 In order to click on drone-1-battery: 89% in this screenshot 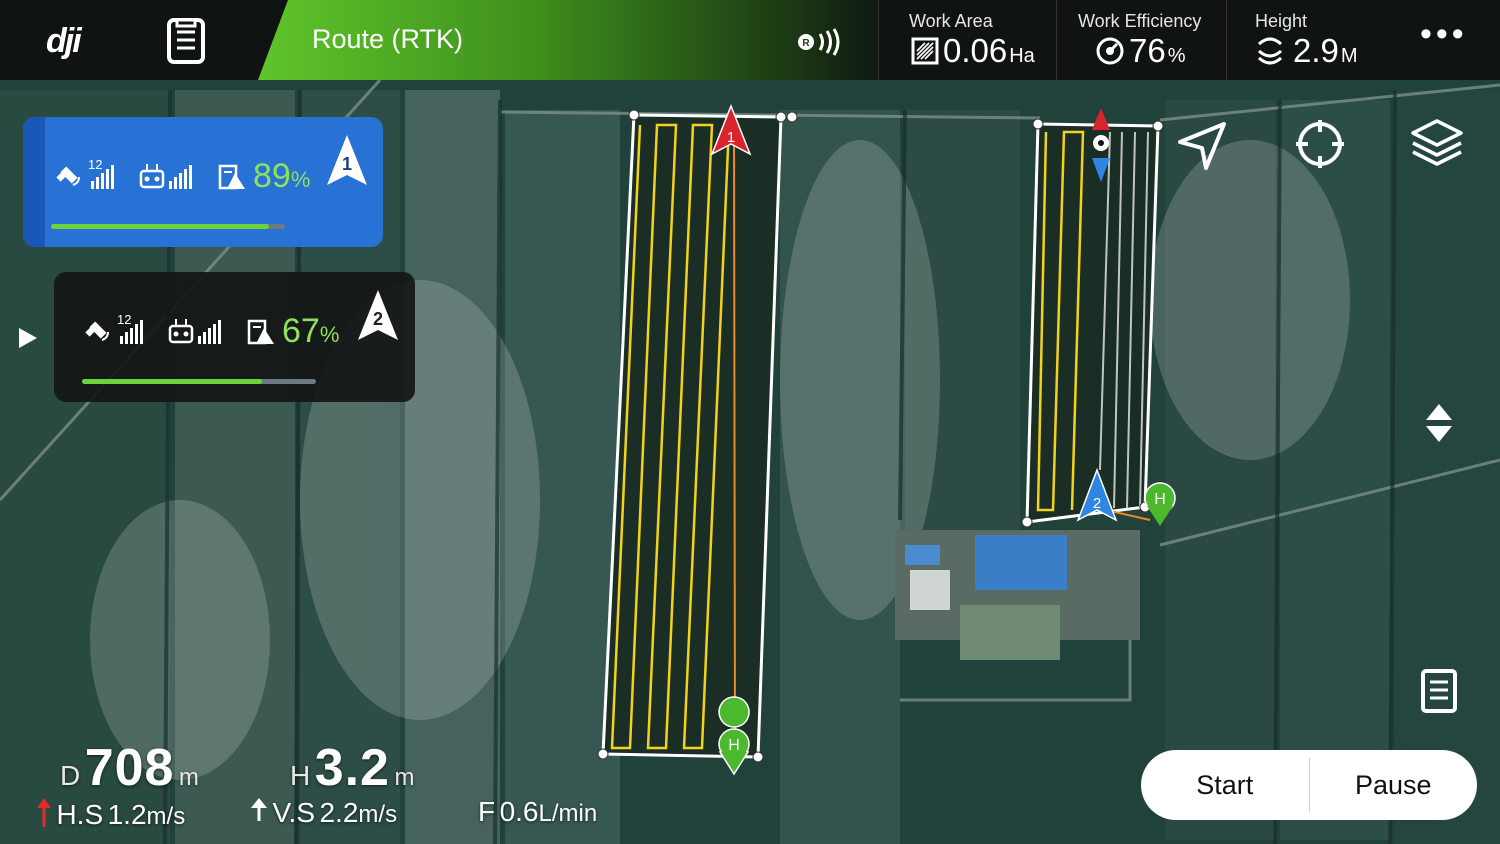, I will do `click(281, 176)`.